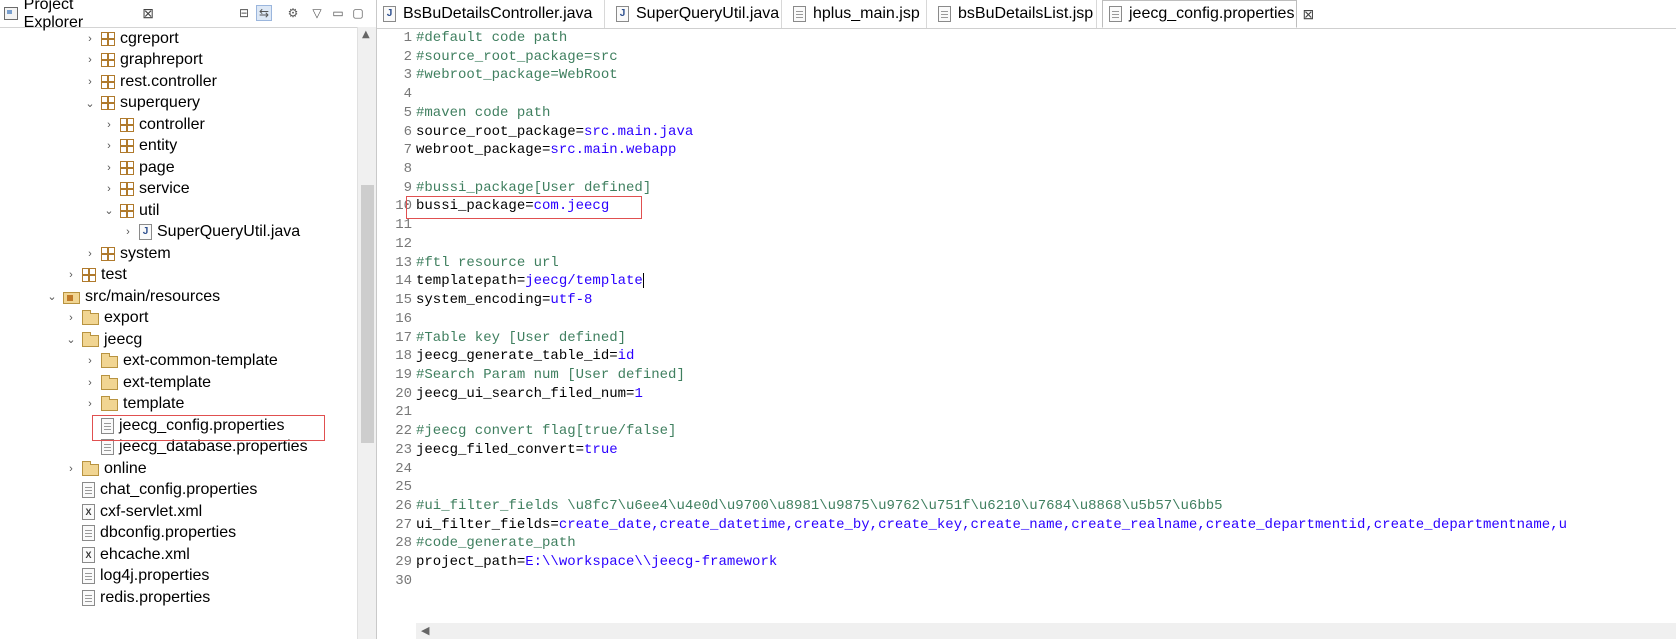 Image resolution: width=1676 pixels, height=639 pixels. Describe the element at coordinates (550, 375) in the screenshot. I see `code-line: #Search Param num [User defined]` at that location.